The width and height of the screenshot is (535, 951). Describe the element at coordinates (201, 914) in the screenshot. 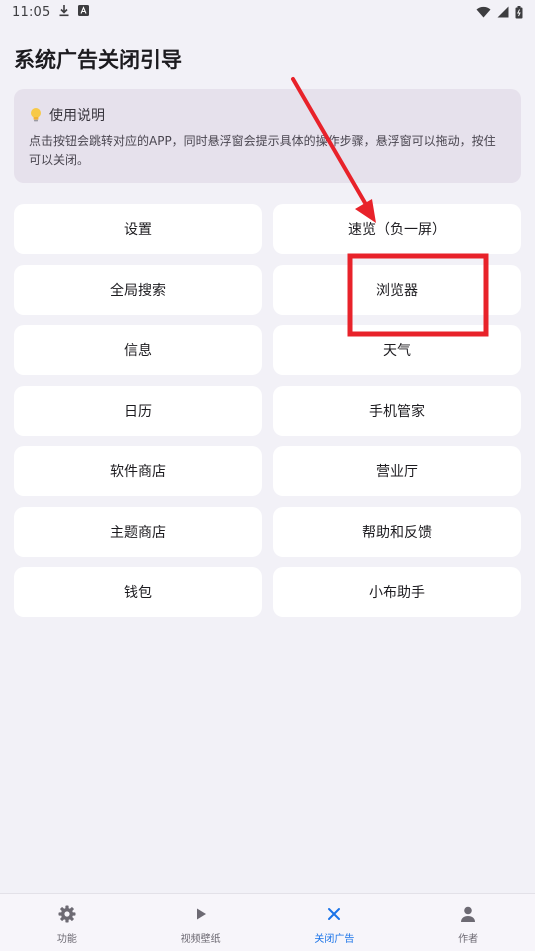

I see `play-icon` at that location.